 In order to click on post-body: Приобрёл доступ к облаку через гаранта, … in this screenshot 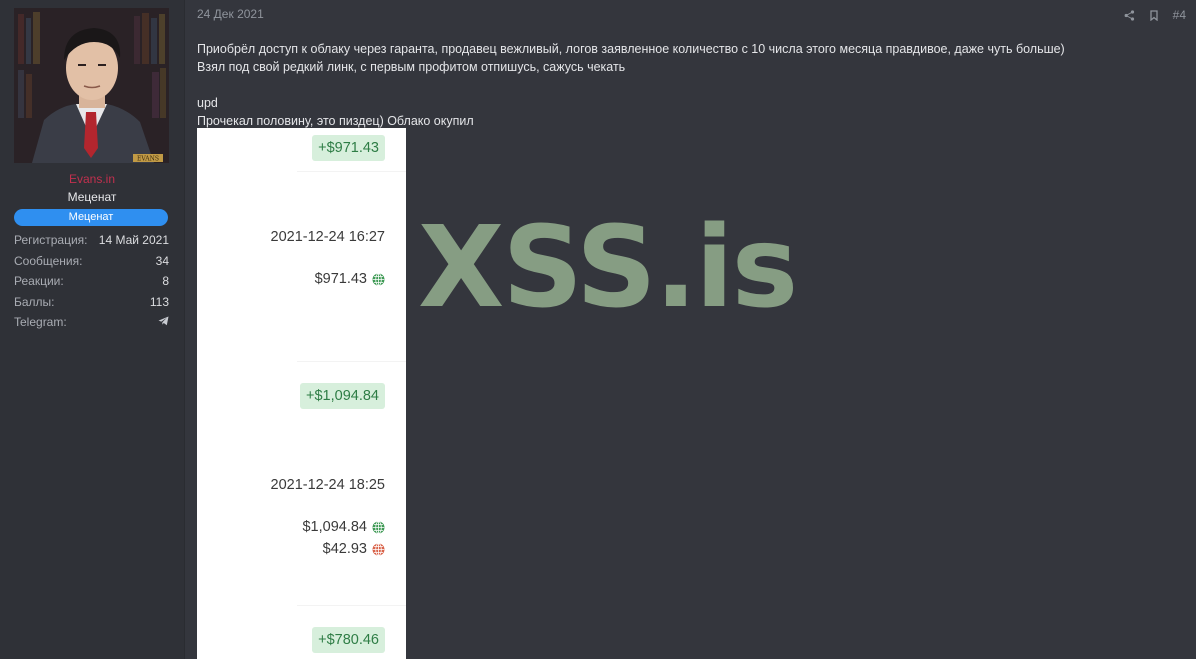, I will do `click(631, 85)`.